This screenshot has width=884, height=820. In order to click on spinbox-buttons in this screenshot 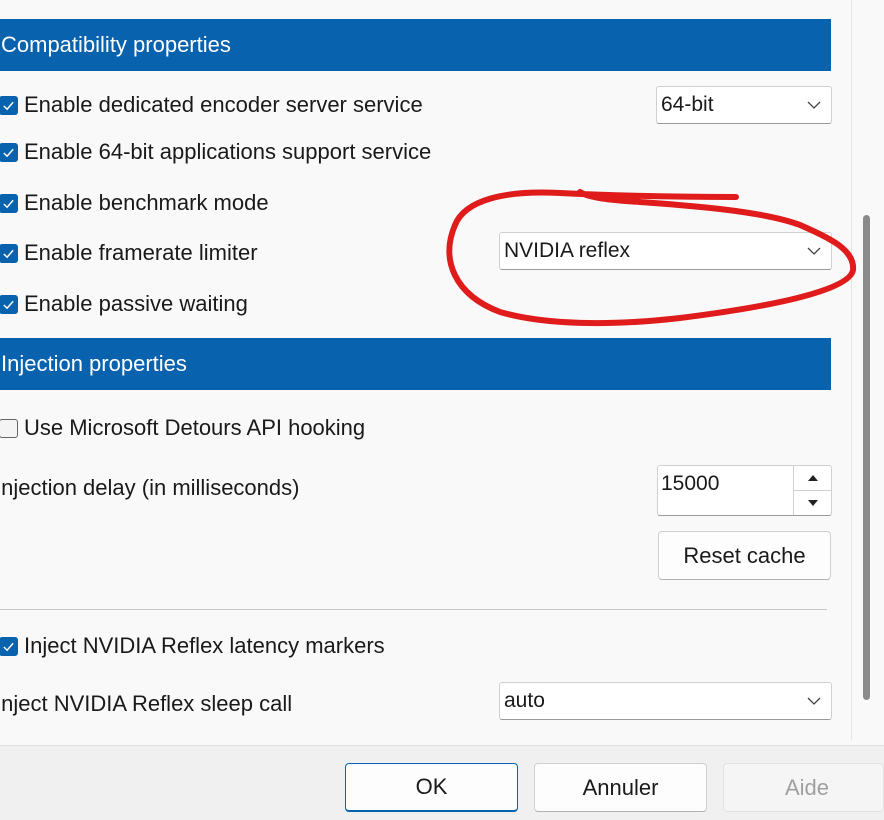, I will do `click(812, 490)`.